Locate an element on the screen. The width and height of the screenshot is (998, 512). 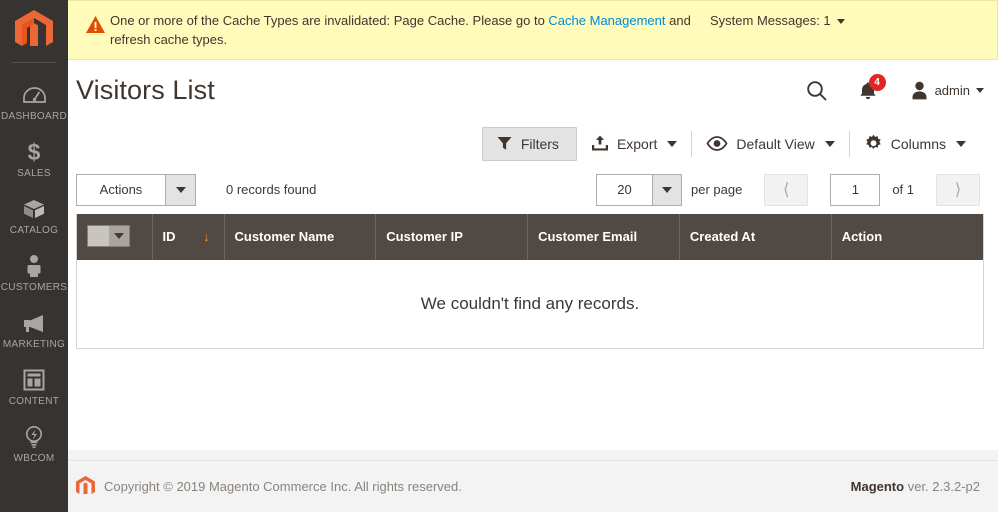
cache-management-link: Cache Management is located at coordinates (606, 20).